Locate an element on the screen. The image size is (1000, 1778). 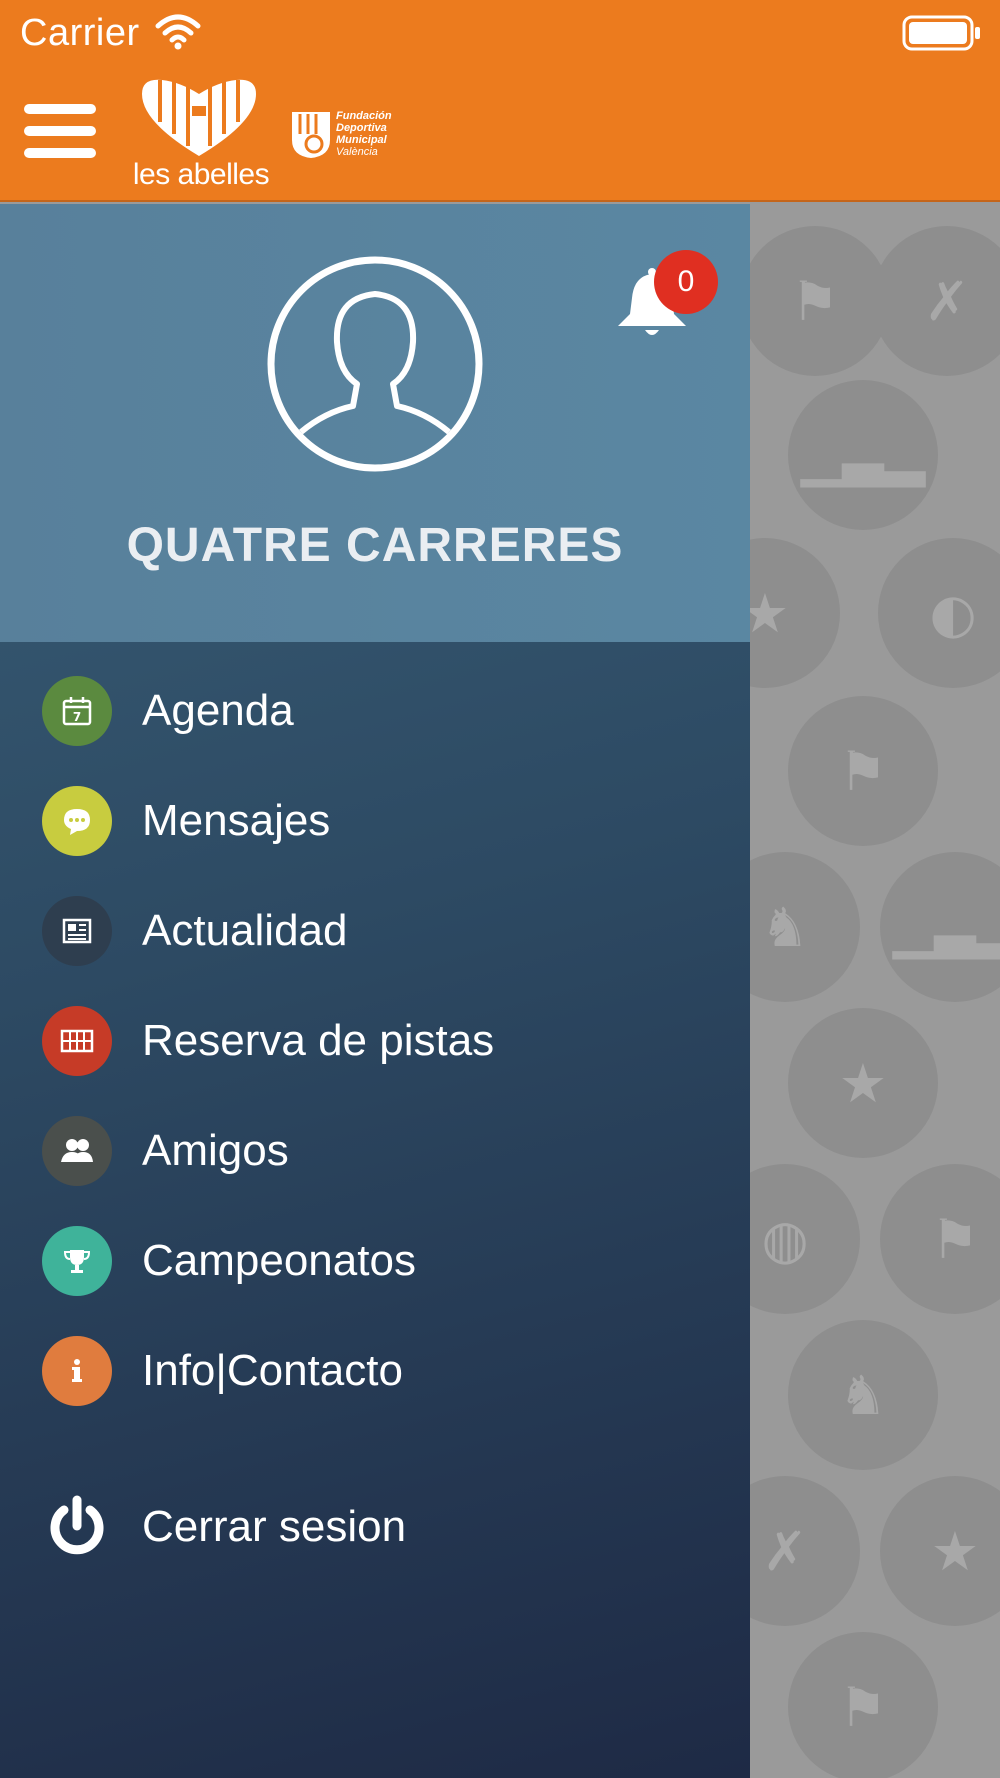
menu-label: Info|Contacto is located at coordinates (272, 1370).